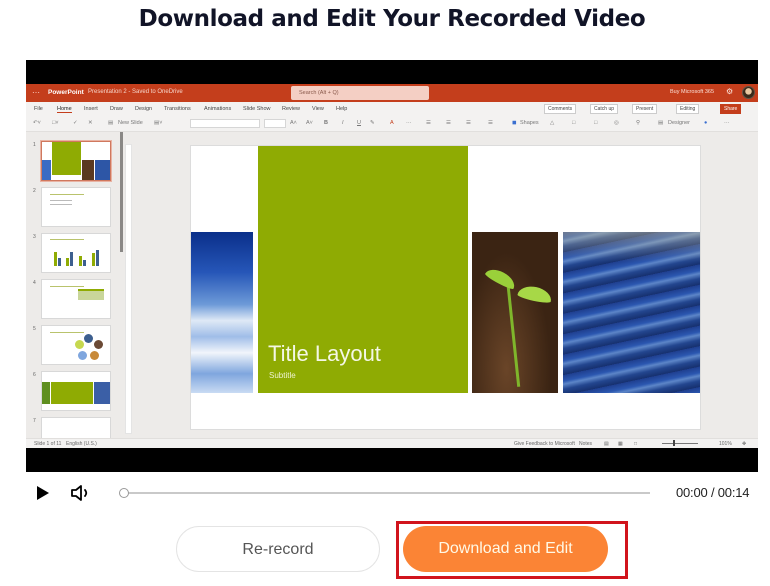 Image resolution: width=770 pixels, height=586 pixels. I want to click on ppt-tab-insert: Insert, so click(91, 109).